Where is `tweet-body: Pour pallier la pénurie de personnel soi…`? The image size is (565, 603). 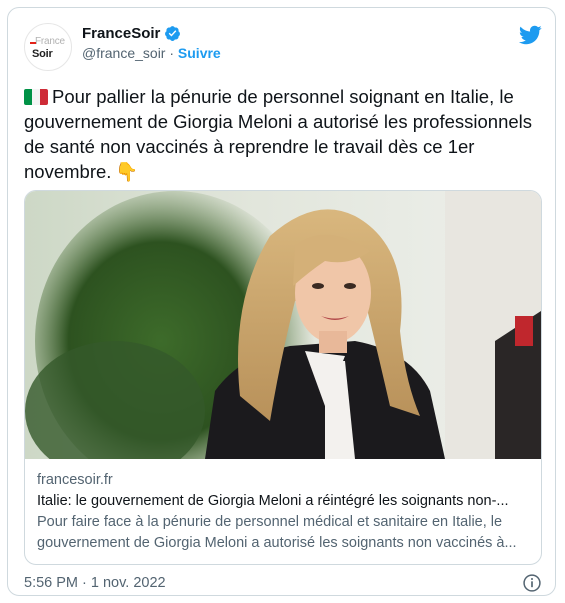 tweet-body: Pour pallier la pénurie de personnel soi… is located at coordinates (278, 134).